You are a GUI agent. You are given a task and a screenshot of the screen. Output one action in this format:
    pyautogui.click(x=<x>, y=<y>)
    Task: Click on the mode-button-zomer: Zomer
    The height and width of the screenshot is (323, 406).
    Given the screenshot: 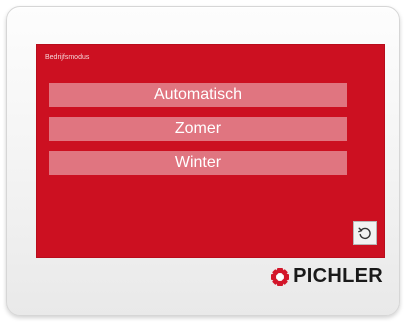 What is the action you would take?
    pyautogui.click(x=198, y=129)
    